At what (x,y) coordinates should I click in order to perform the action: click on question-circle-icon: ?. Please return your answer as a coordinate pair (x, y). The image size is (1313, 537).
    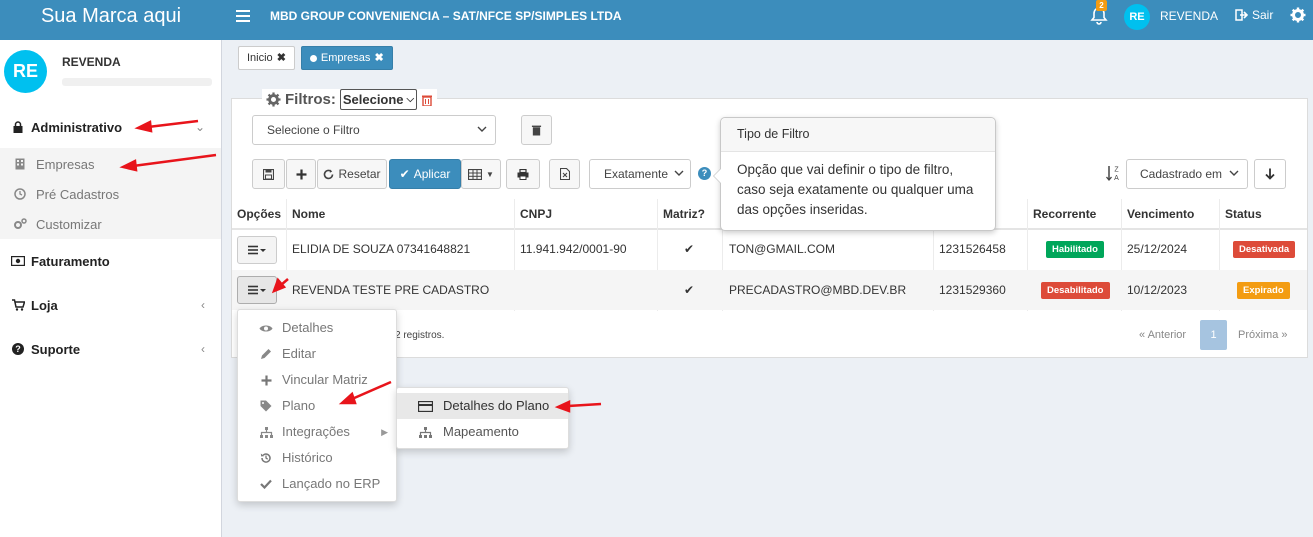
    Looking at the image, I should click on (704, 173).